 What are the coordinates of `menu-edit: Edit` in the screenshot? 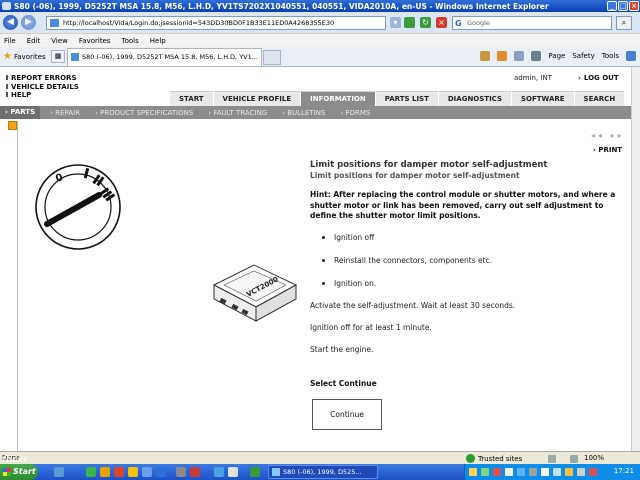 It's located at (34, 41).